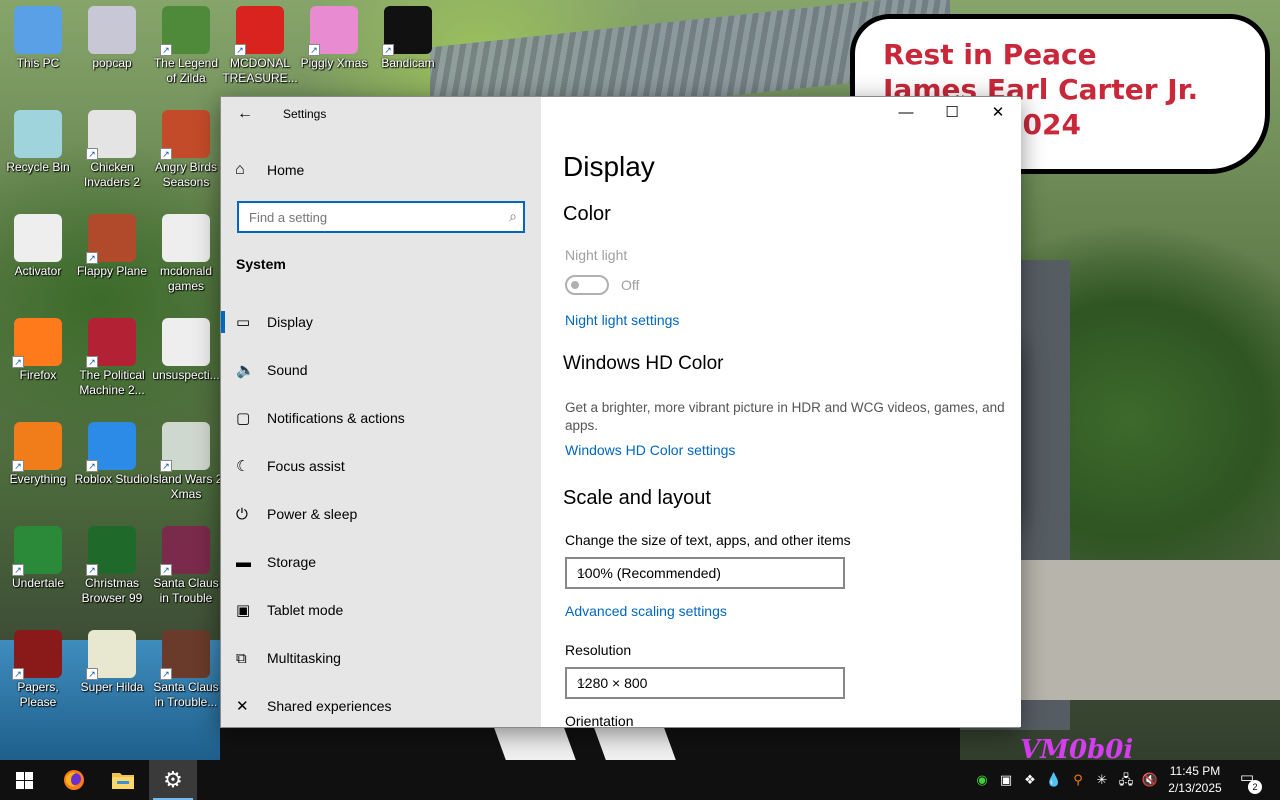  Describe the element at coordinates (38, 583) in the screenshot. I see `desktop-icon-label: Undertale` at that location.